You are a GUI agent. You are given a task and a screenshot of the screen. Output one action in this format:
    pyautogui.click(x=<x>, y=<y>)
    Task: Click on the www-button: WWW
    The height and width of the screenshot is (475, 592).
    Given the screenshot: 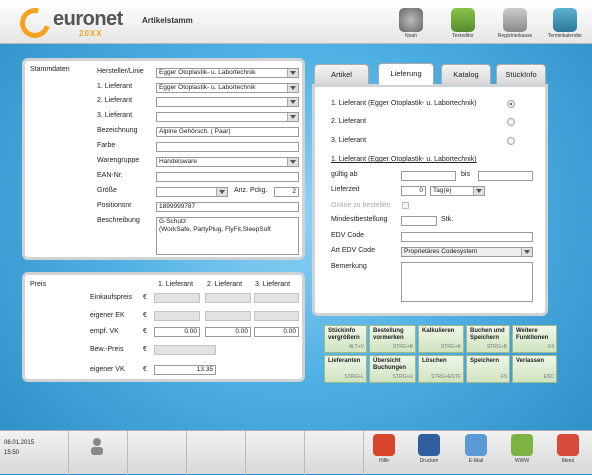 What is the action you would take?
    pyautogui.click(x=522, y=449)
    